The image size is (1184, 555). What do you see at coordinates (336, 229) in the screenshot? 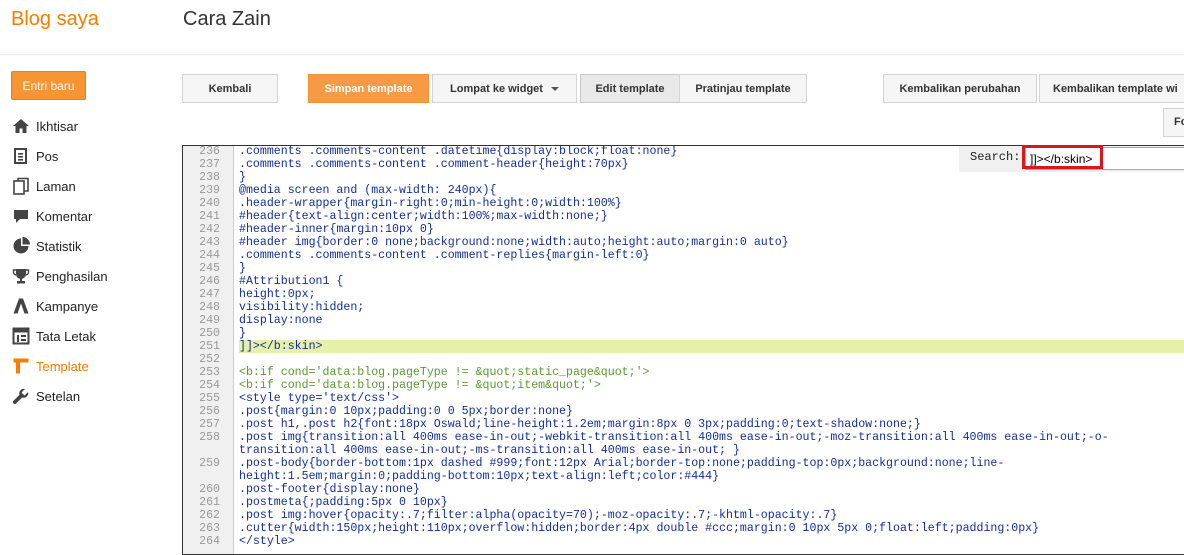
I see `line-code: #header-inner{margin:10px 0}` at bounding box center [336, 229].